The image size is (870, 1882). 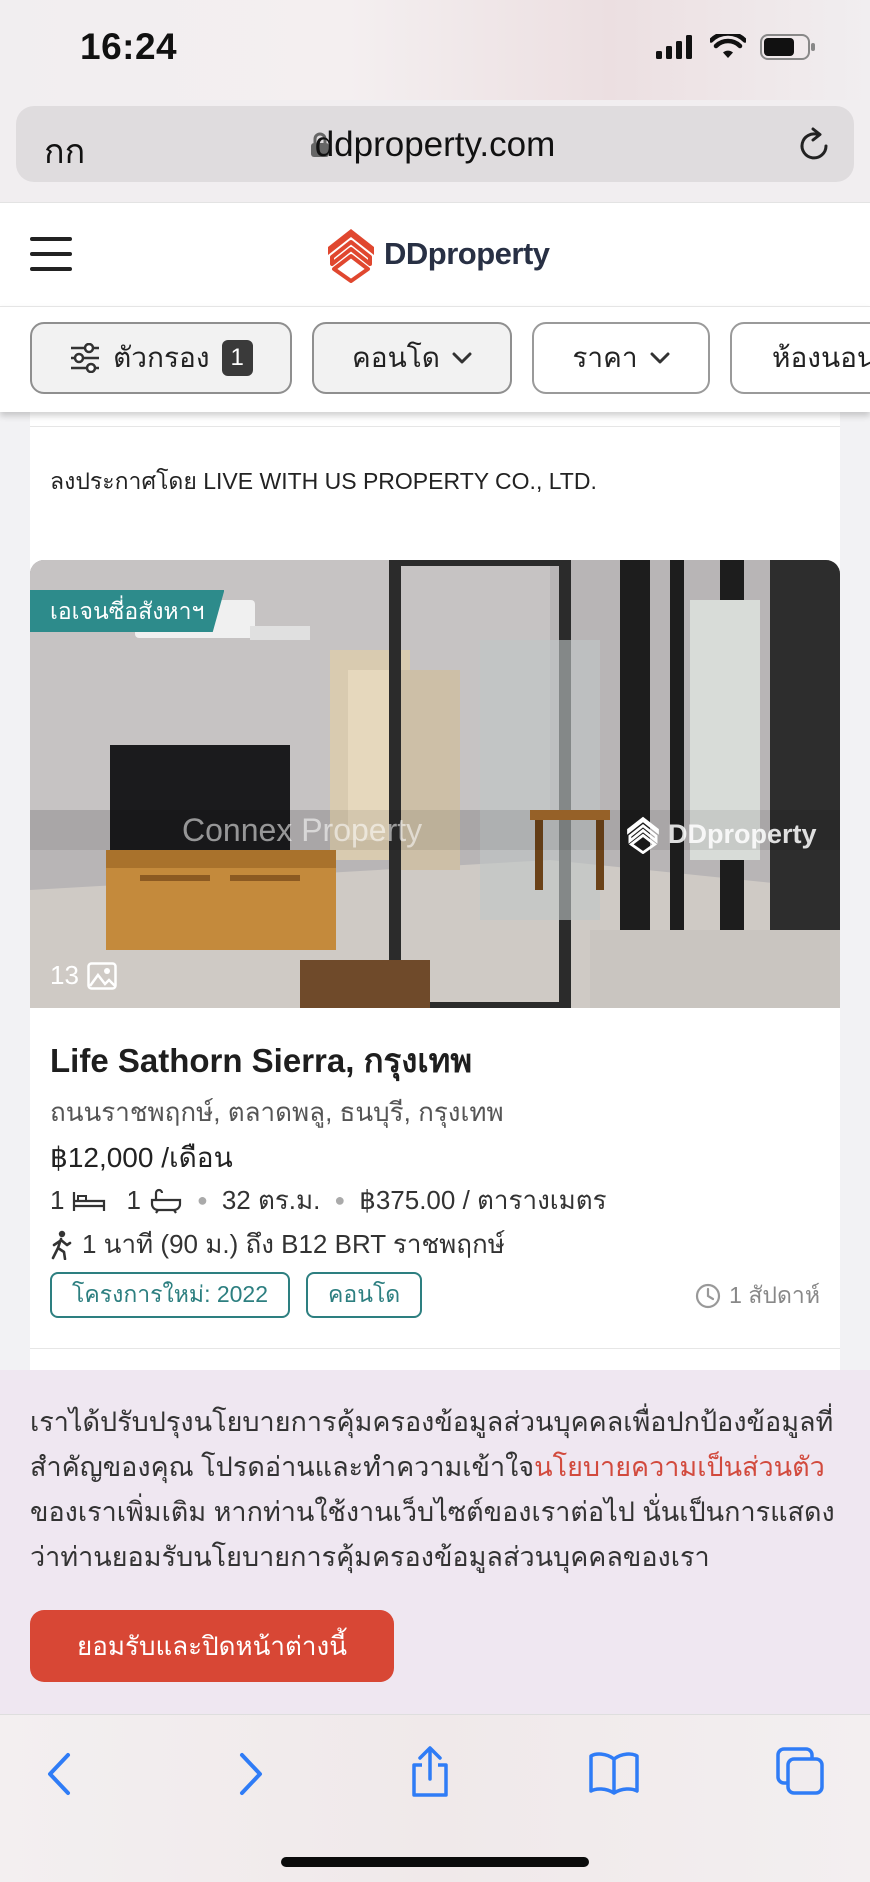 What do you see at coordinates (605, 357) in the screenshot?
I see `price-filter-label: ราคา` at bounding box center [605, 357].